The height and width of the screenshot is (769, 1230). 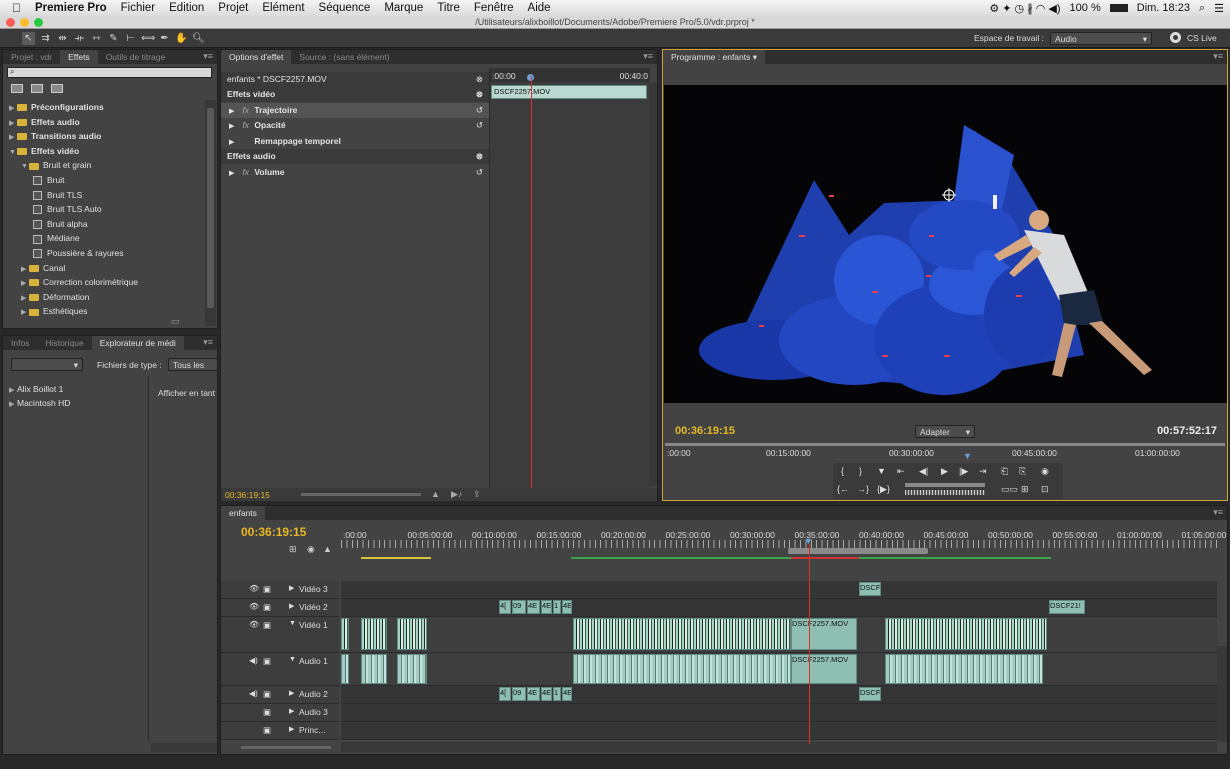 I want to click on effect-row: ▶ Remappage temporel, so click(x=355, y=141).